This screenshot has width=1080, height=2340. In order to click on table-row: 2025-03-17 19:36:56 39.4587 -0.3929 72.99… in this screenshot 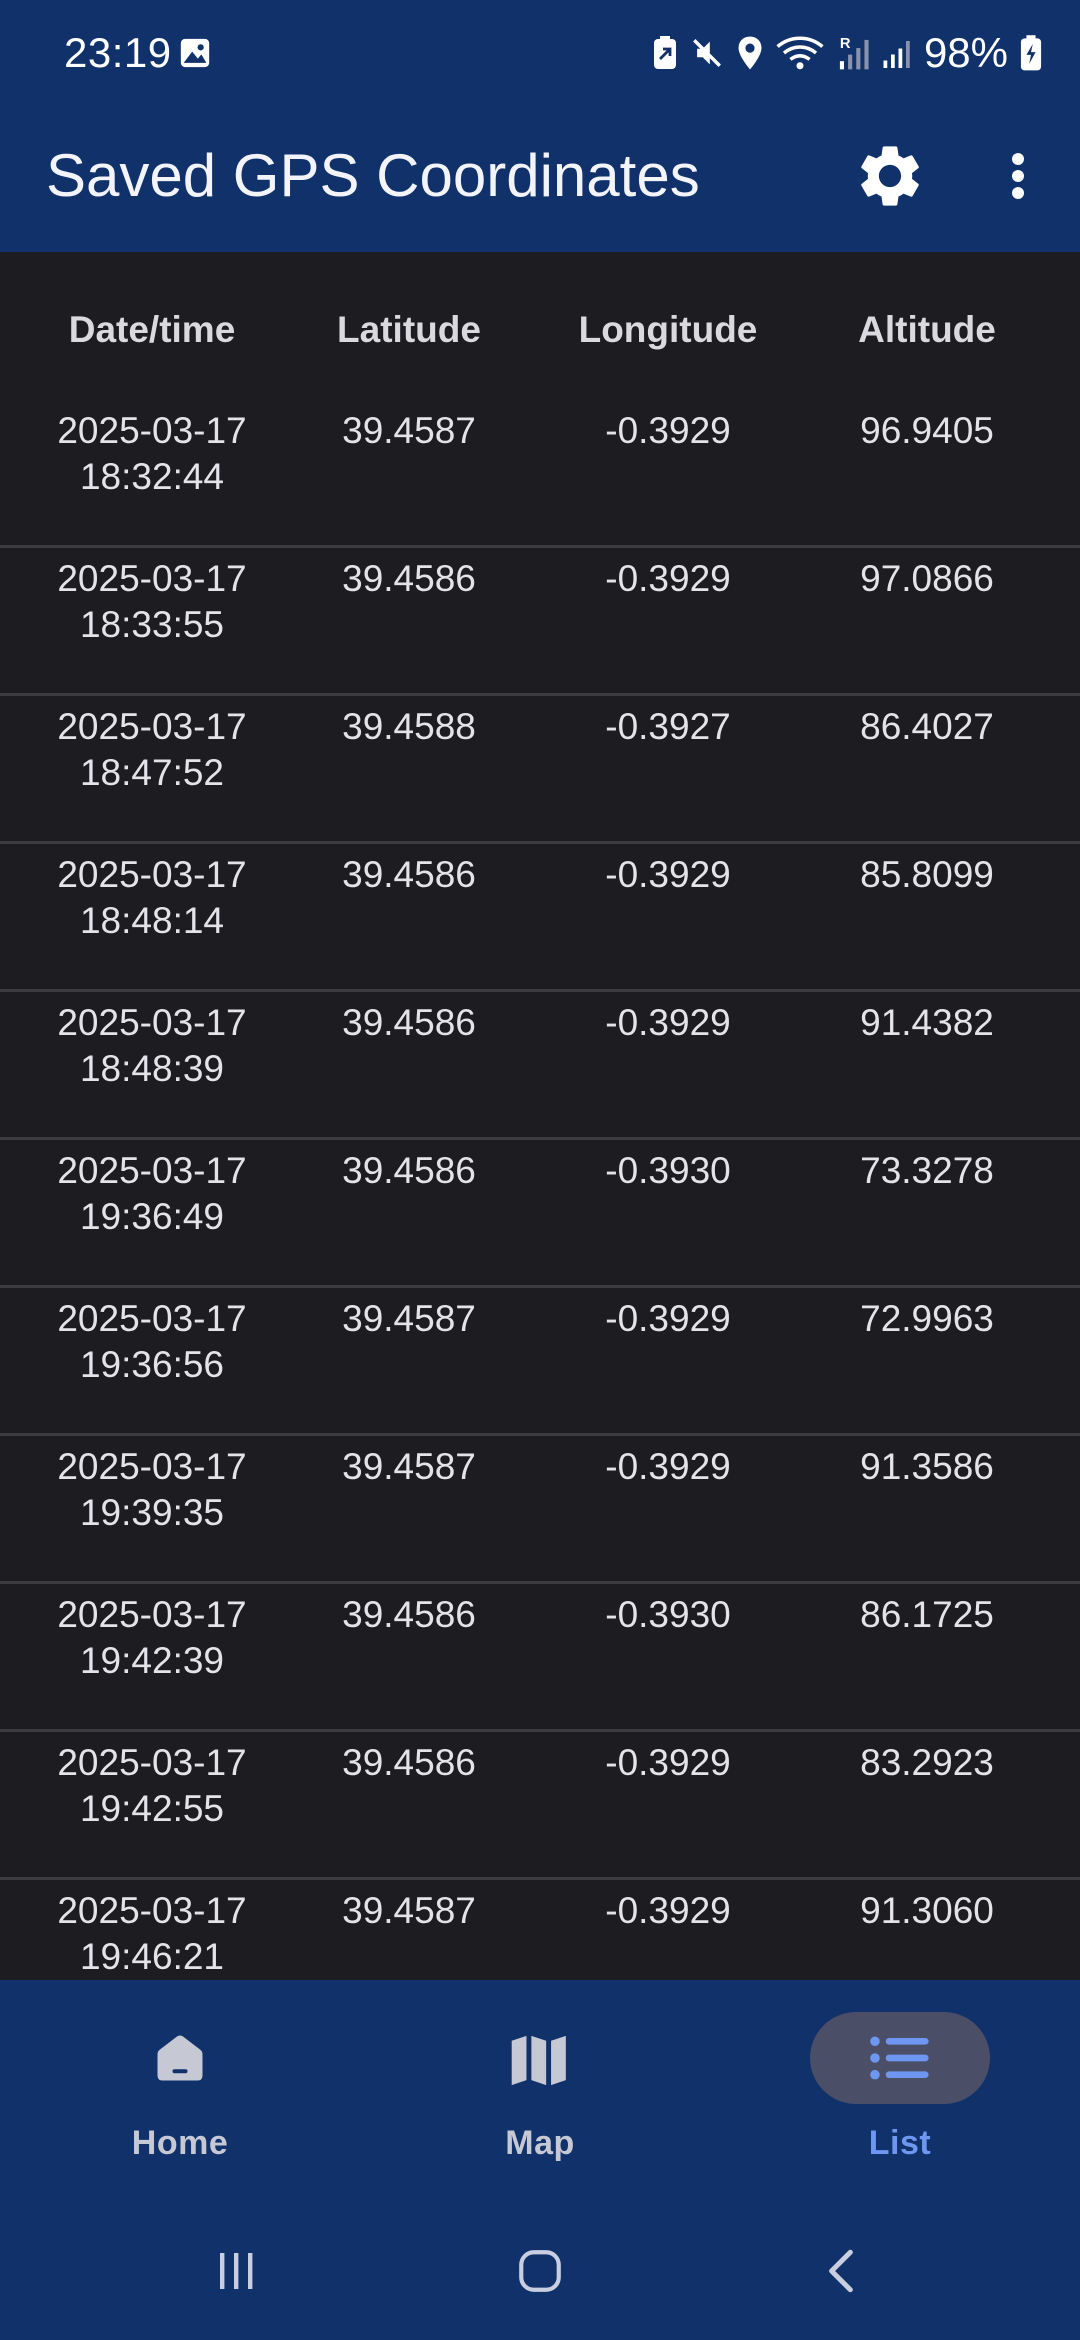, I will do `click(540, 1362)`.